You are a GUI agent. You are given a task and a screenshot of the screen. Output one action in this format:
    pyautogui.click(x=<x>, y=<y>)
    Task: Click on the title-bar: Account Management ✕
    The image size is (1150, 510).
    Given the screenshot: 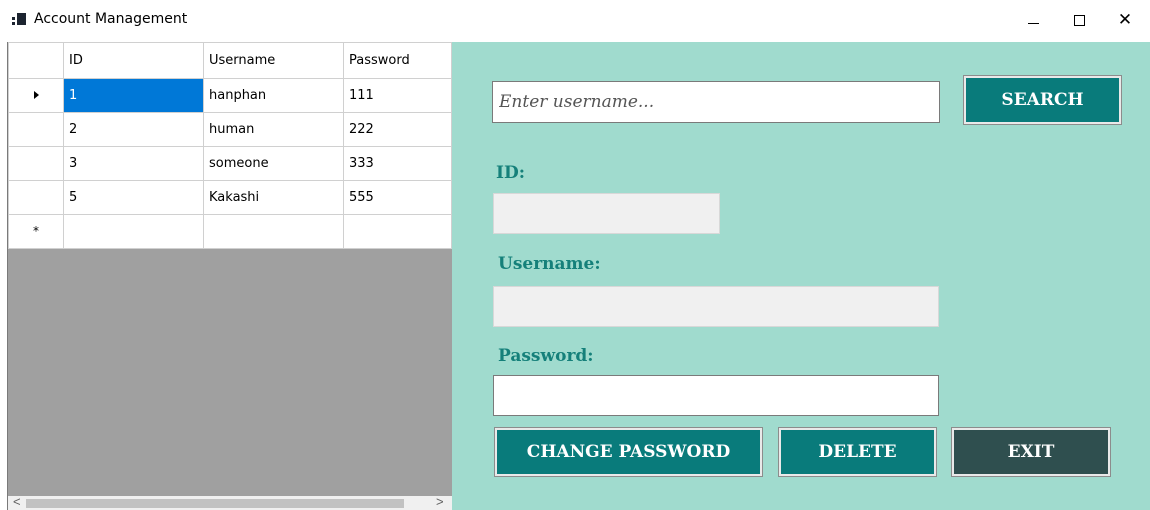 What is the action you would take?
    pyautogui.click(x=575, y=20)
    